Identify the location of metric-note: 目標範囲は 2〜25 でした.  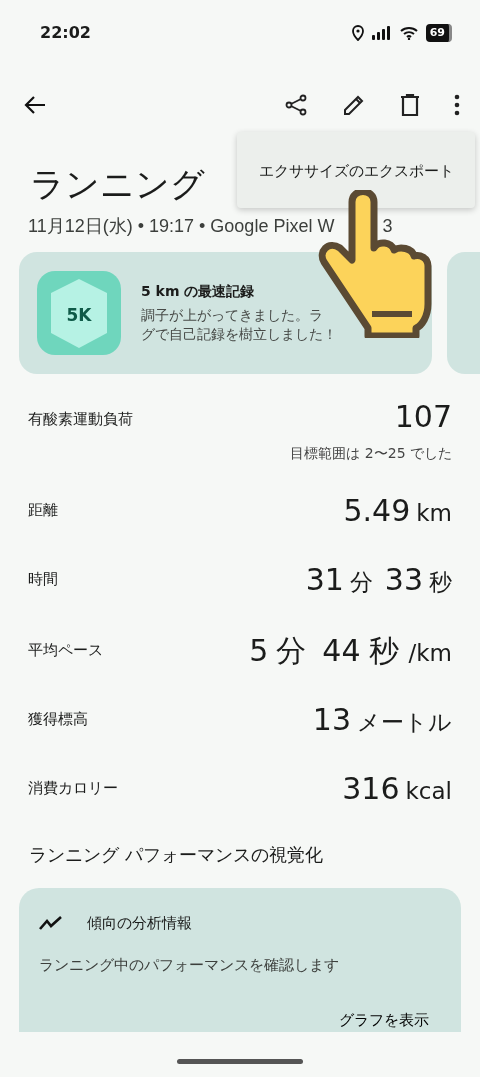
(371, 453).